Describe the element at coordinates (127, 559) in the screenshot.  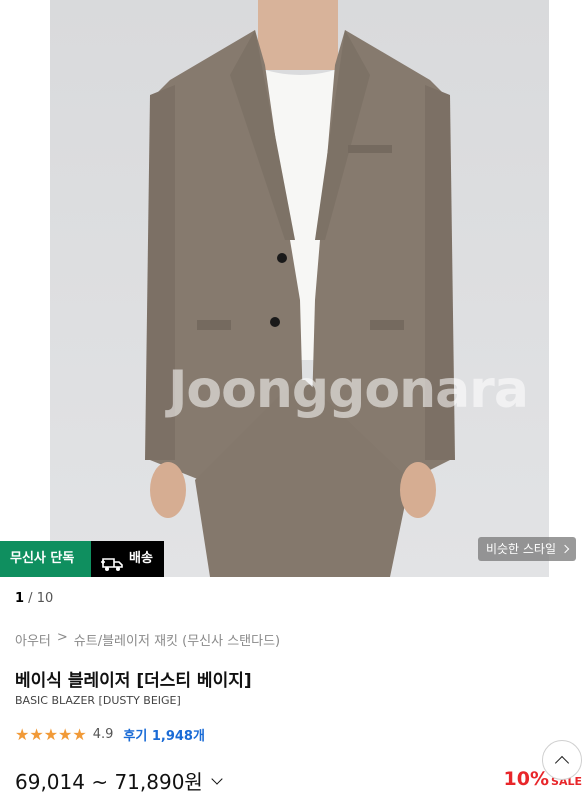
I see `shipping-badge: 배송` at that location.